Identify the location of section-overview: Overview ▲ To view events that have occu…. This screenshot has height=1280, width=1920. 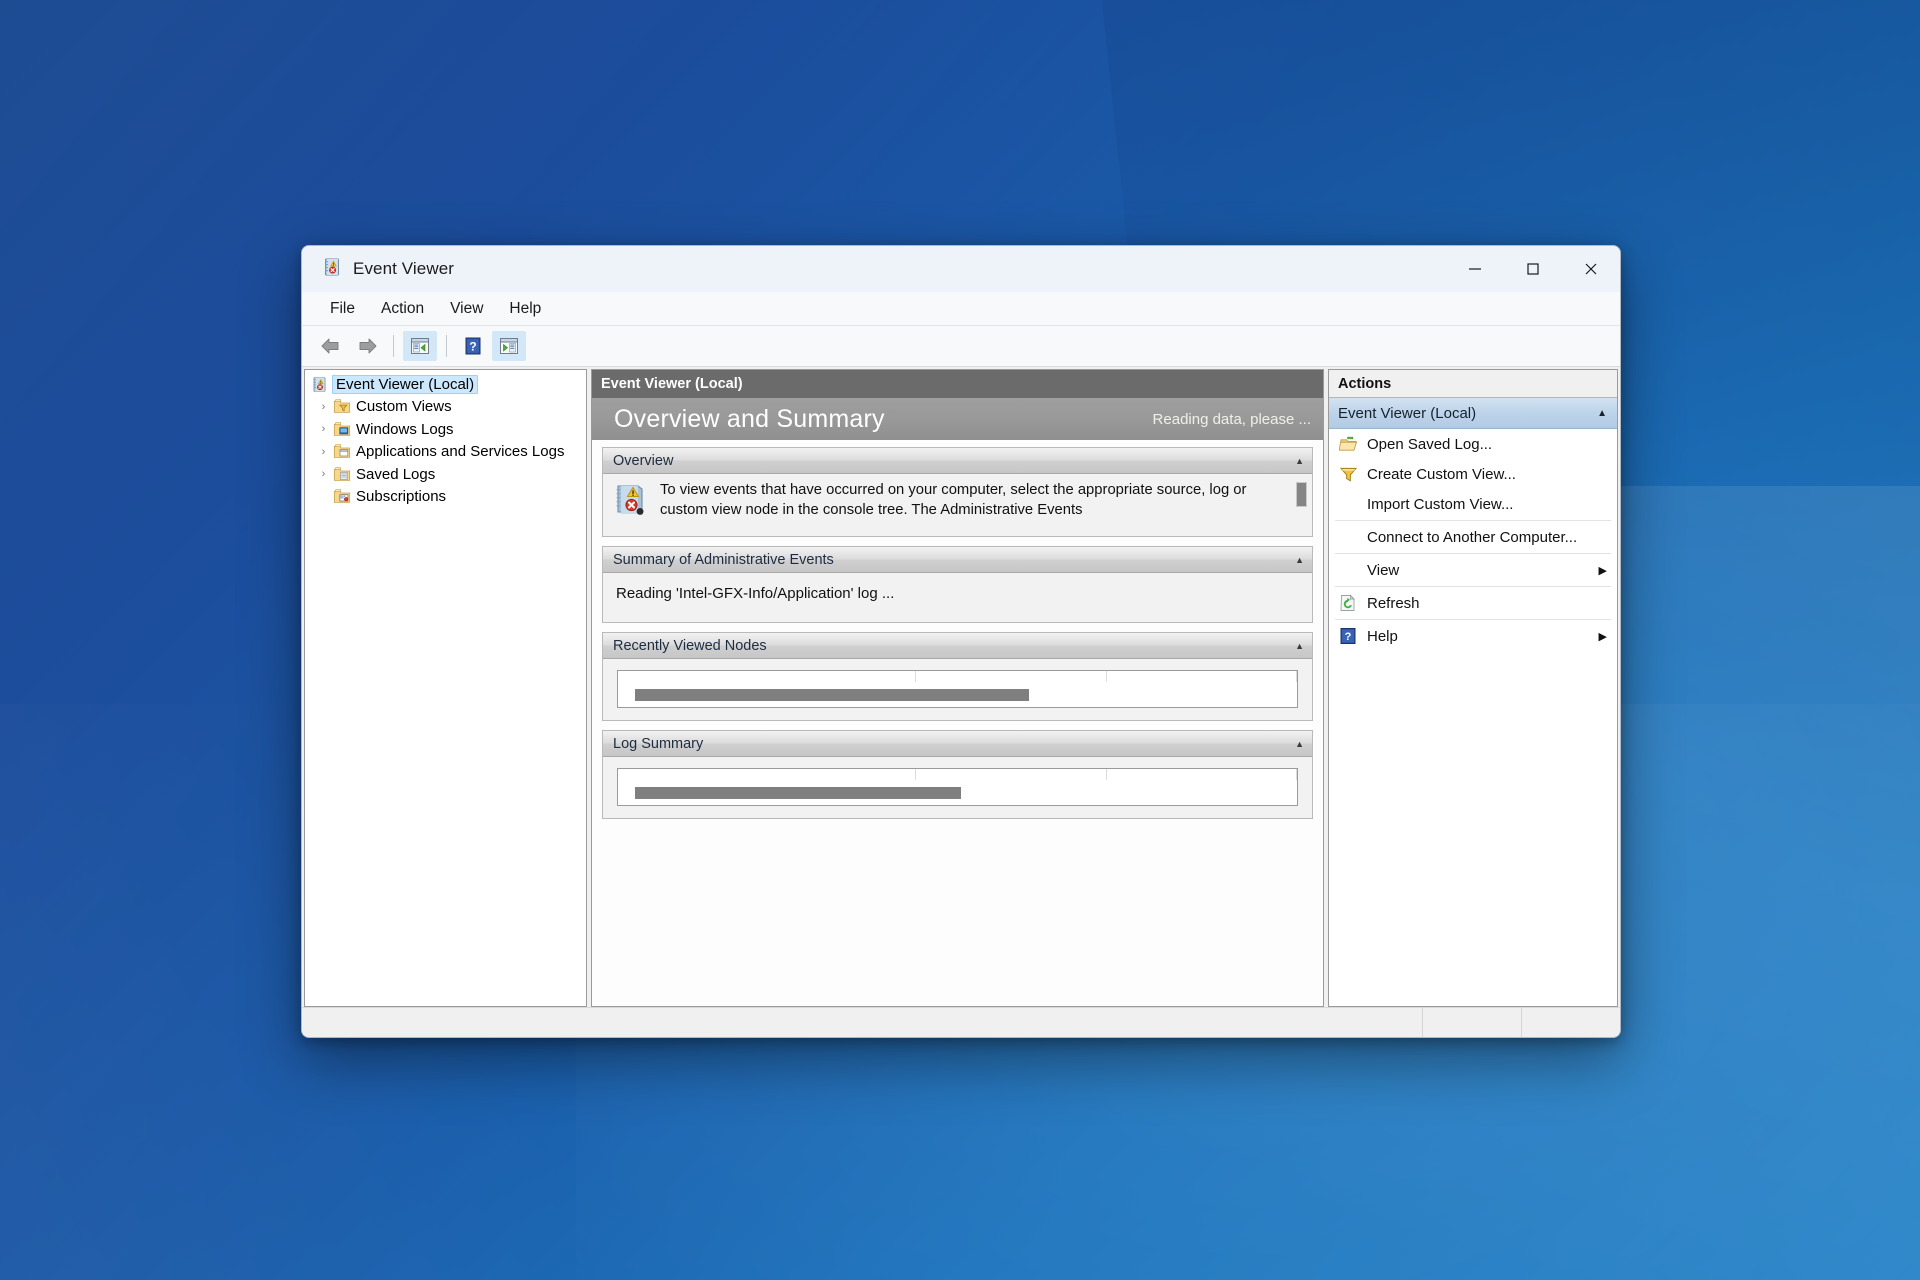
(957, 492).